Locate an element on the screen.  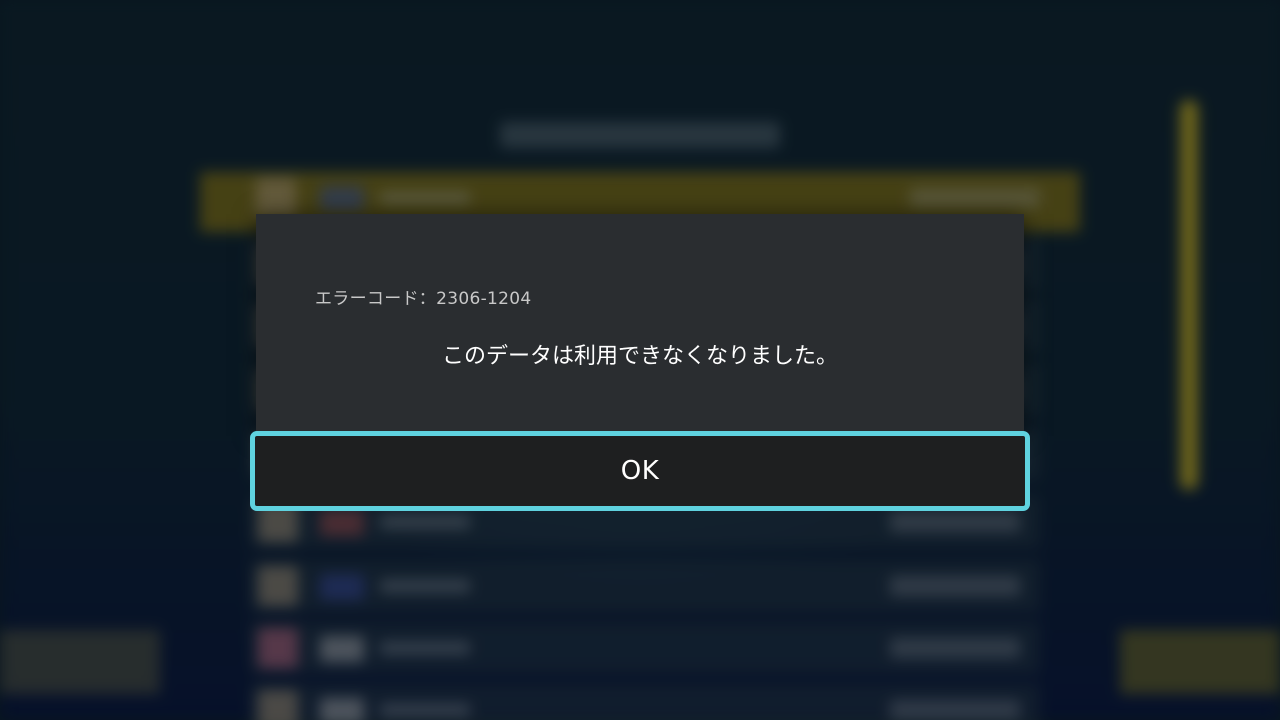
ok-button-label: OK is located at coordinates (640, 471).